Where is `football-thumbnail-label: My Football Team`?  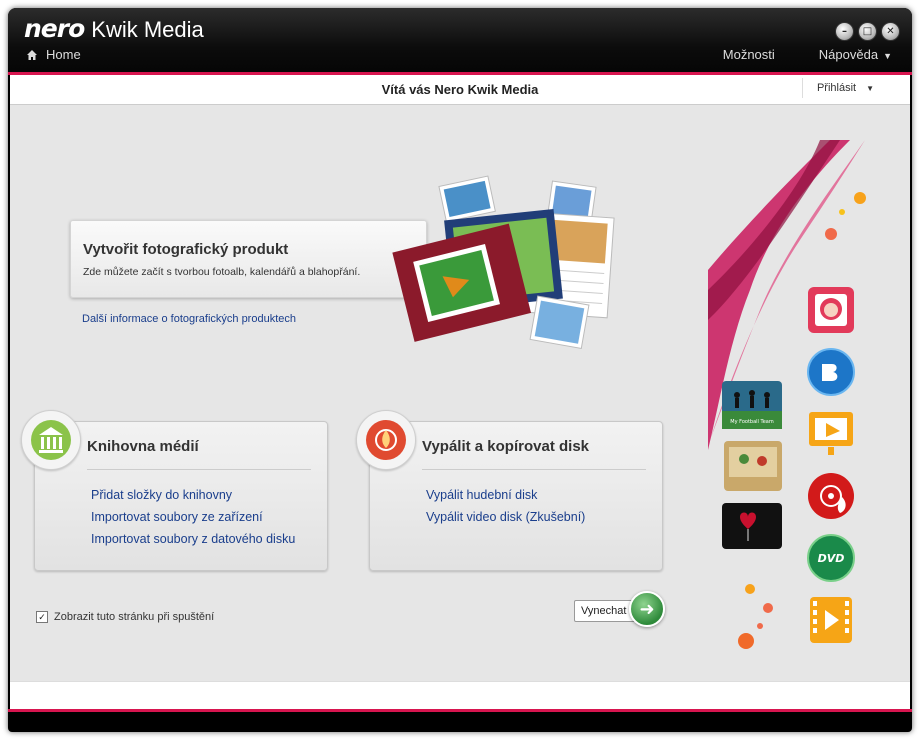
football-thumbnail-label: My Football Team is located at coordinates (752, 422).